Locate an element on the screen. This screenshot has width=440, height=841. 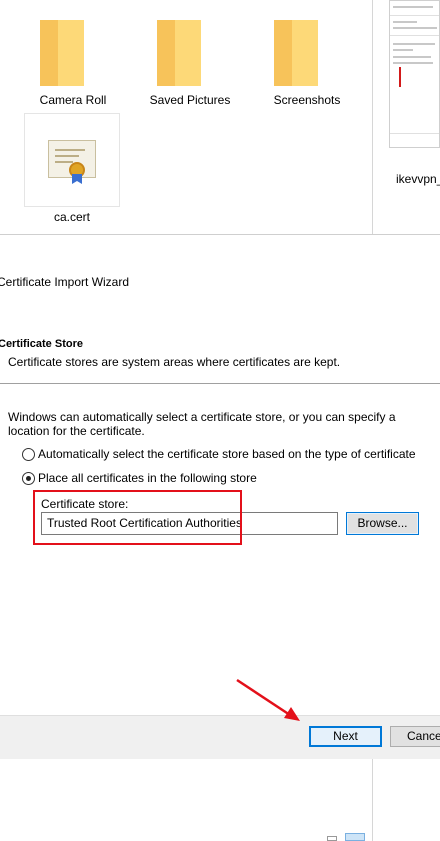
folder-saved-pictures: Saved Pictures is located at coordinates (190, 55).